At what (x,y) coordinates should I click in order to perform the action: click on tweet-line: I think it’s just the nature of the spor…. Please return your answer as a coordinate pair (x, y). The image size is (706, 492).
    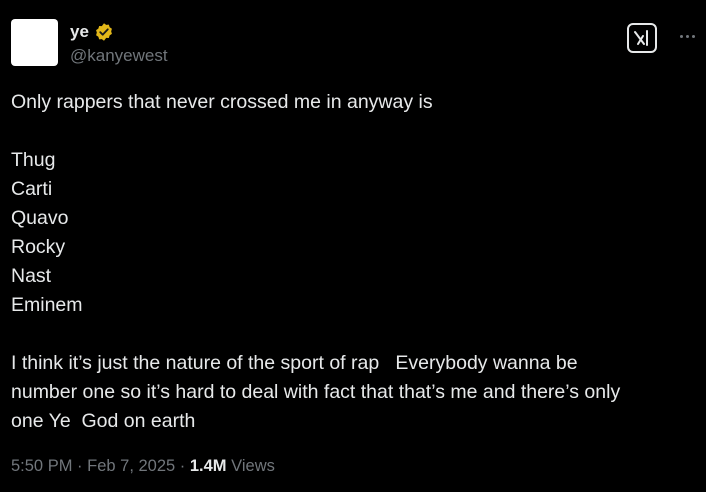
    Looking at the image, I should click on (294, 363).